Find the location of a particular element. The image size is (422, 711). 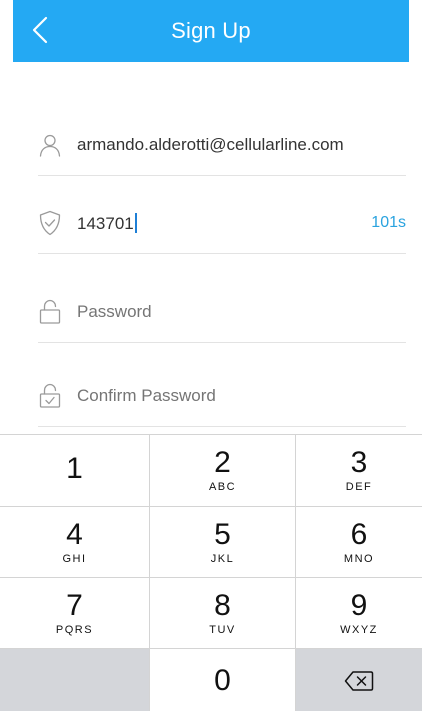

backspace-icon is located at coordinates (359, 680).